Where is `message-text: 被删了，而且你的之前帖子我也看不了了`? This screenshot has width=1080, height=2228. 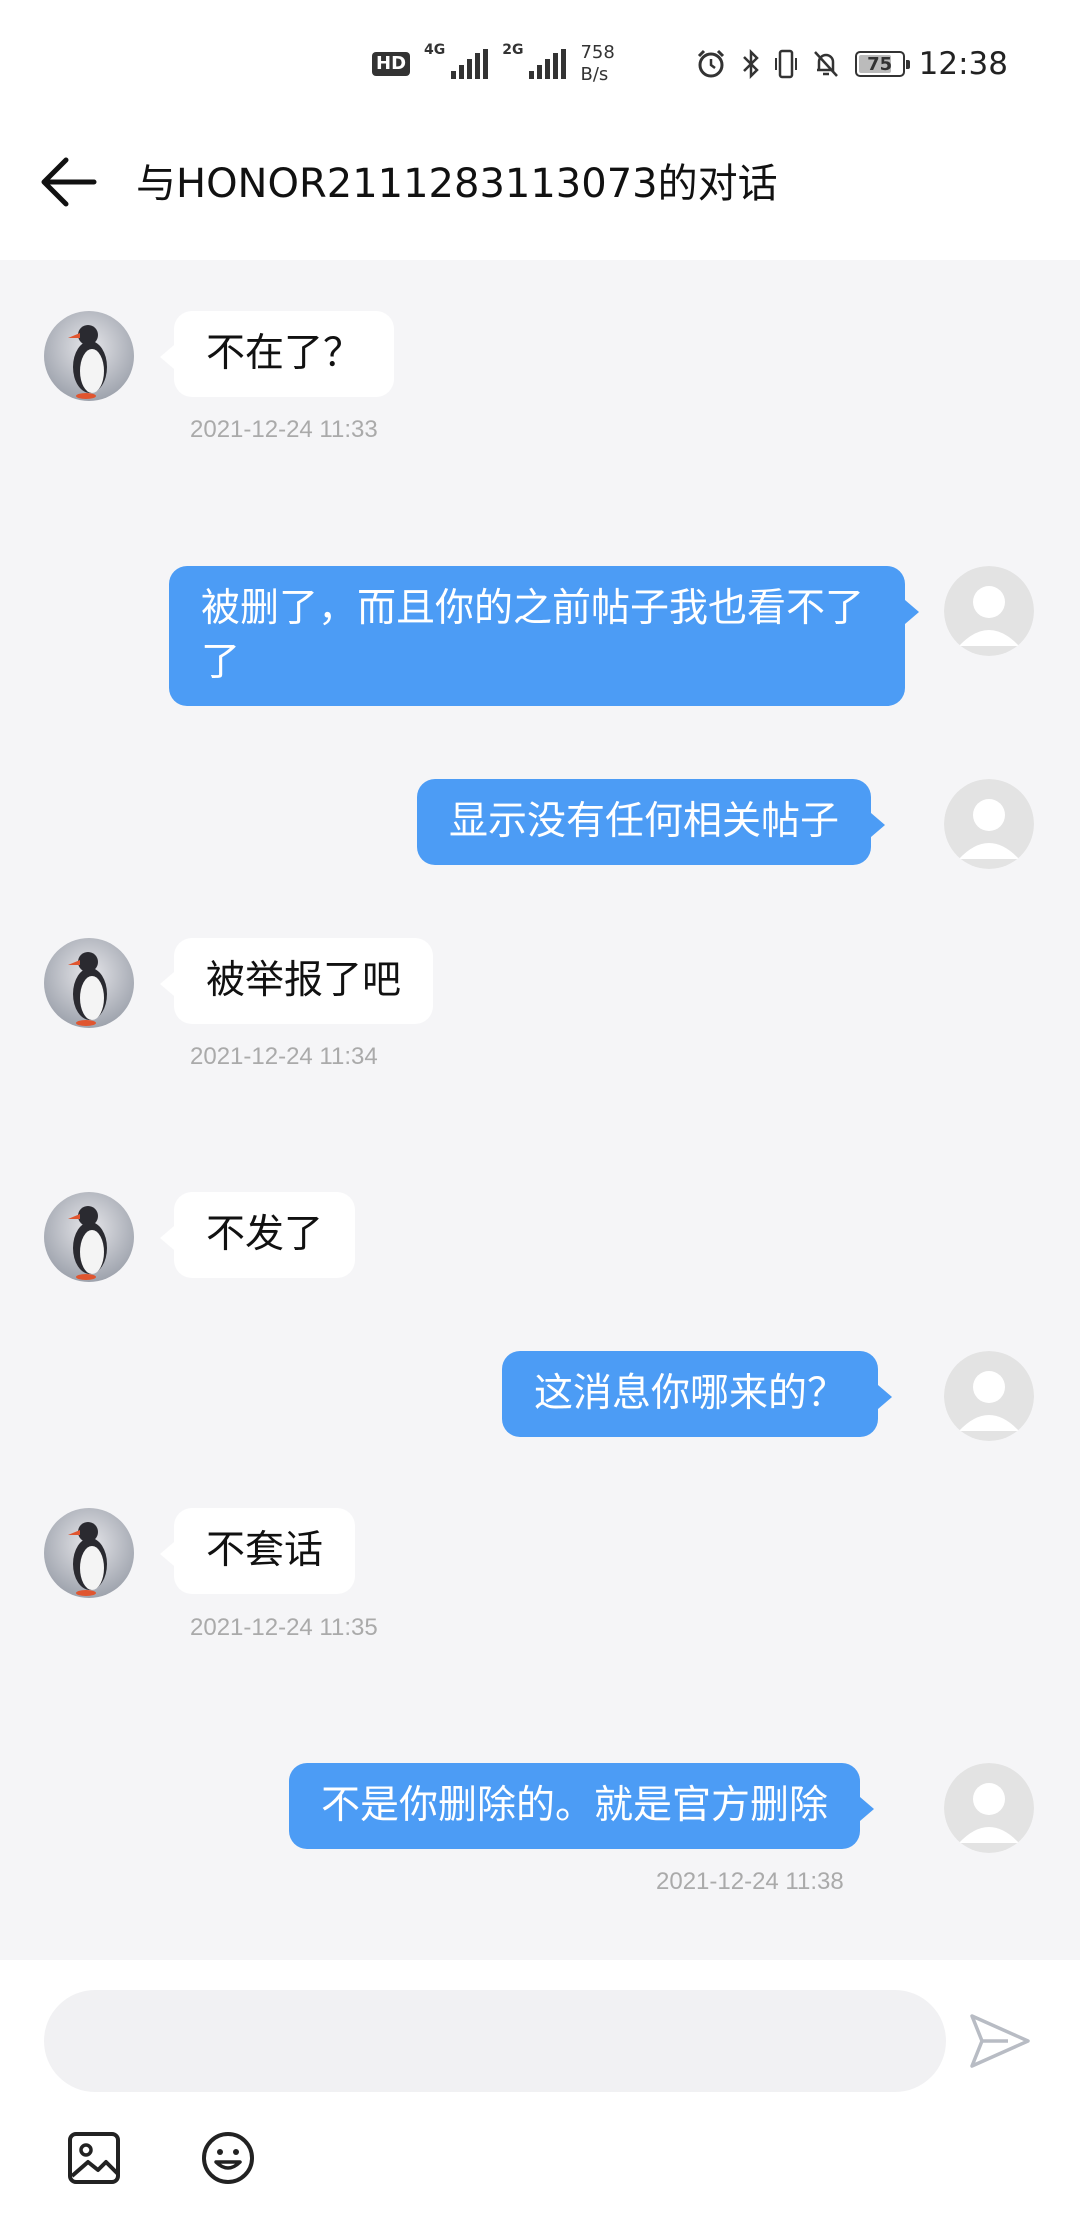 message-text: 被删了，而且你的之前帖子我也看不了了 is located at coordinates (533, 635).